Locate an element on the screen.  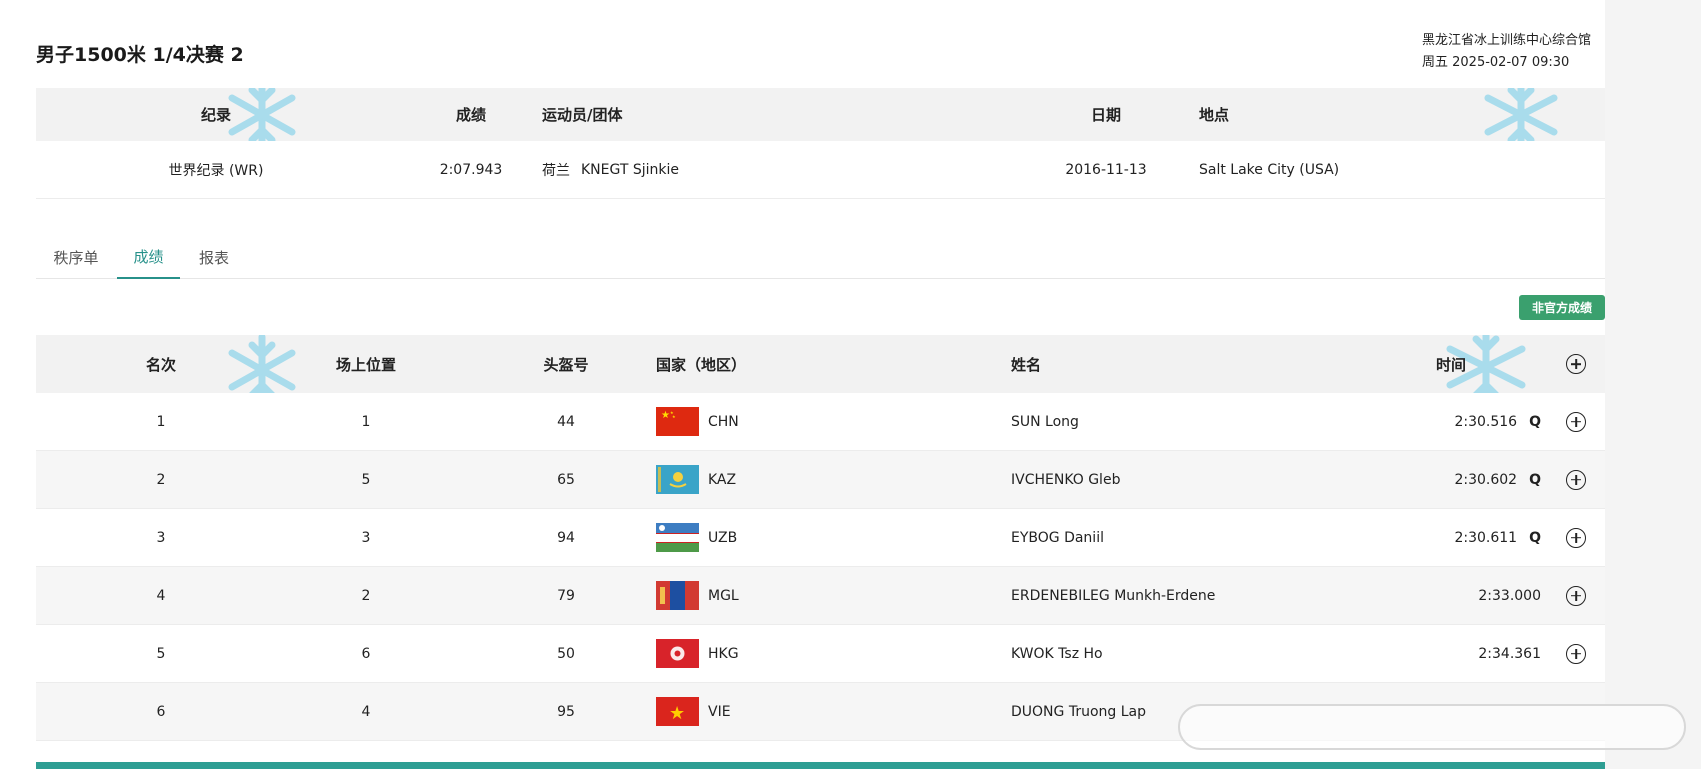
time-value: 2:30.602 is located at coordinates (1486, 479).